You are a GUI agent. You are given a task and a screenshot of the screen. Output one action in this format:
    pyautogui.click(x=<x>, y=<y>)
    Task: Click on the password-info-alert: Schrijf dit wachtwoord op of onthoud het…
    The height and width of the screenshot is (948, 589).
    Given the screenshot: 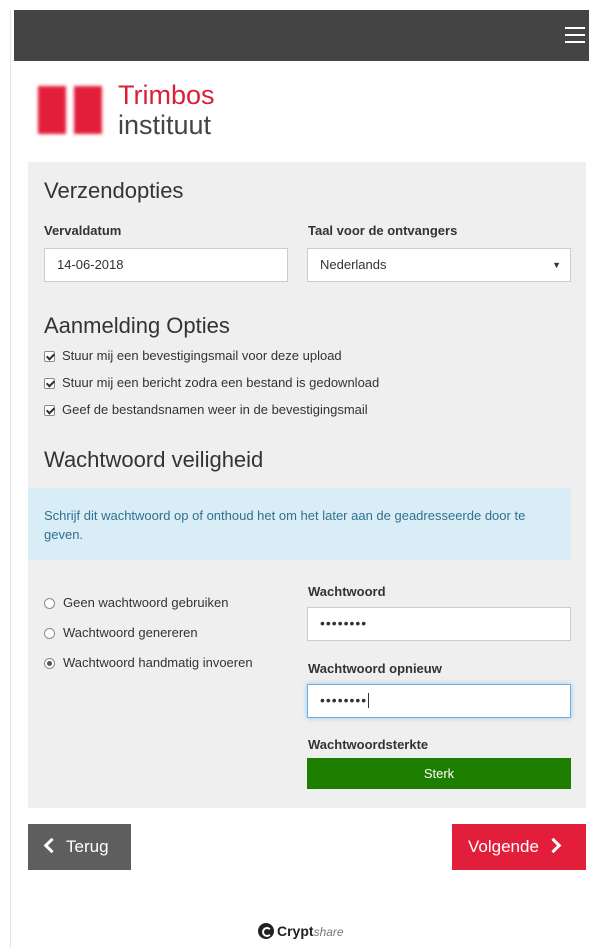 What is the action you would take?
    pyautogui.click(x=299, y=524)
    